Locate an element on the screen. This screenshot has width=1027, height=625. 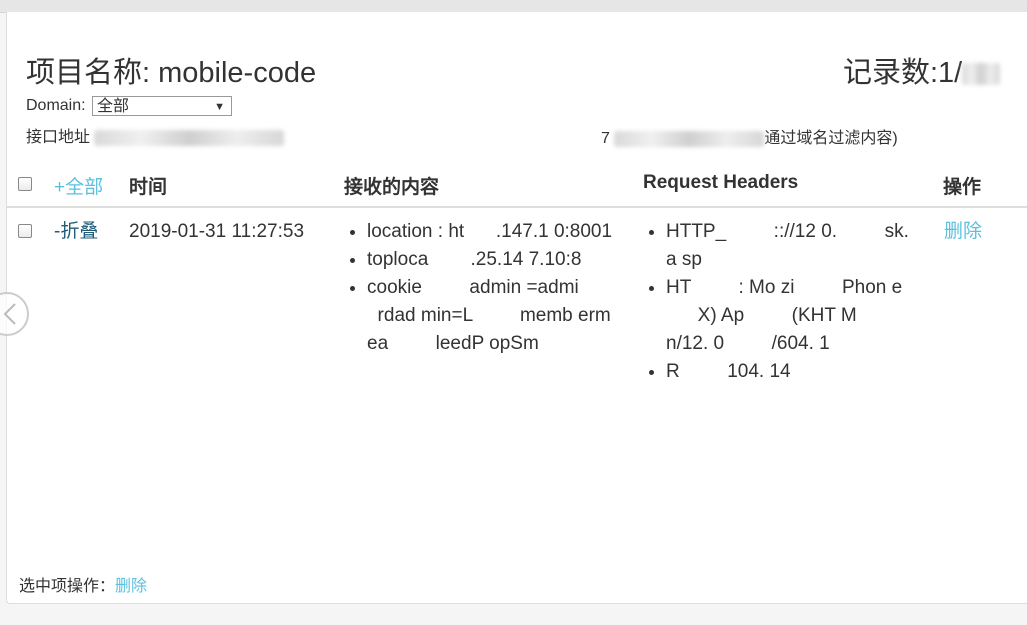
content-item: toploca .25.14 7.10:8 is located at coordinates (493, 260).